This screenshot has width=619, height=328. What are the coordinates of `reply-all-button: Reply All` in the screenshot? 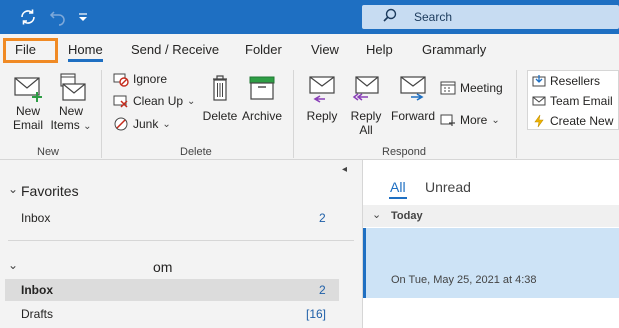 It's located at (366, 104).